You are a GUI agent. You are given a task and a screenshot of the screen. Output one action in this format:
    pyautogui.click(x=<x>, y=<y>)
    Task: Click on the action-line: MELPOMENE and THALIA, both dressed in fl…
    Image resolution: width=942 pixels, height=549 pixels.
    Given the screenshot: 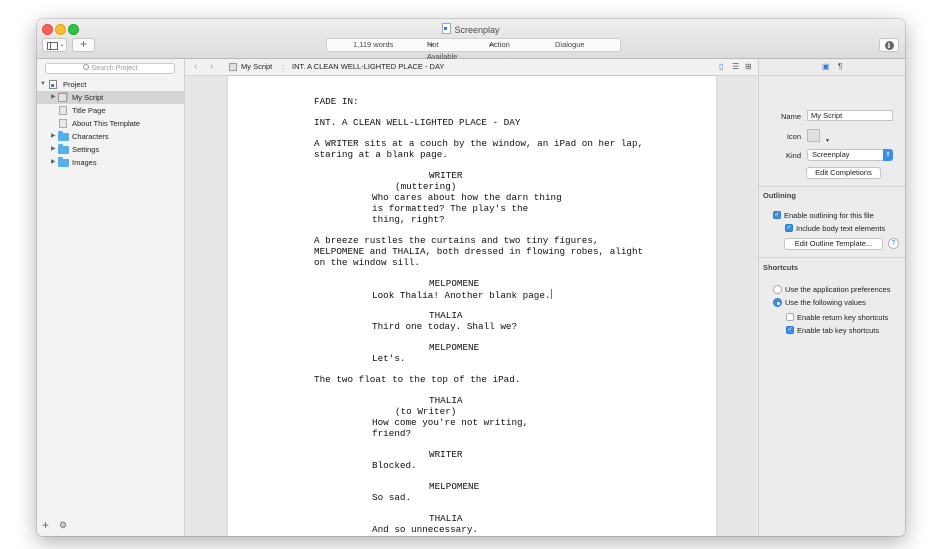 What is the action you would take?
    pyautogui.click(x=479, y=251)
    